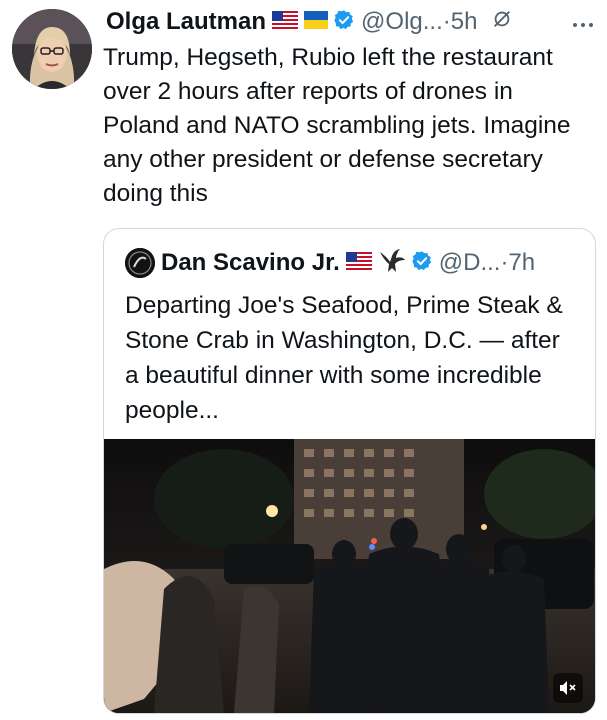 This screenshot has width=607, height=720. Describe the element at coordinates (568, 688) in the screenshot. I see `mute-toggle-icon` at that location.